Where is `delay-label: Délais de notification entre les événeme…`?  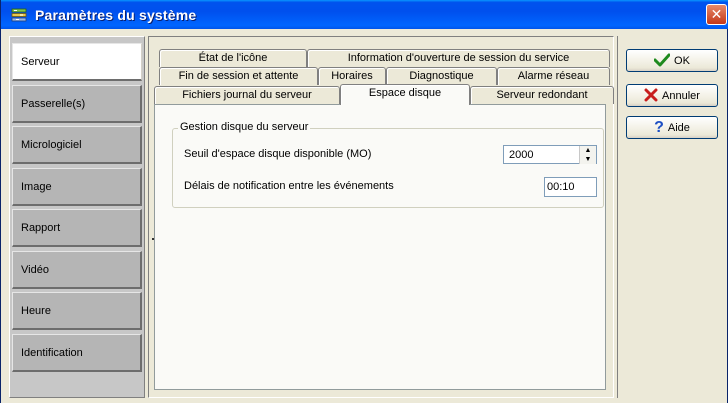
delay-label: Délais de notification entre les événeme… is located at coordinates (289, 186).